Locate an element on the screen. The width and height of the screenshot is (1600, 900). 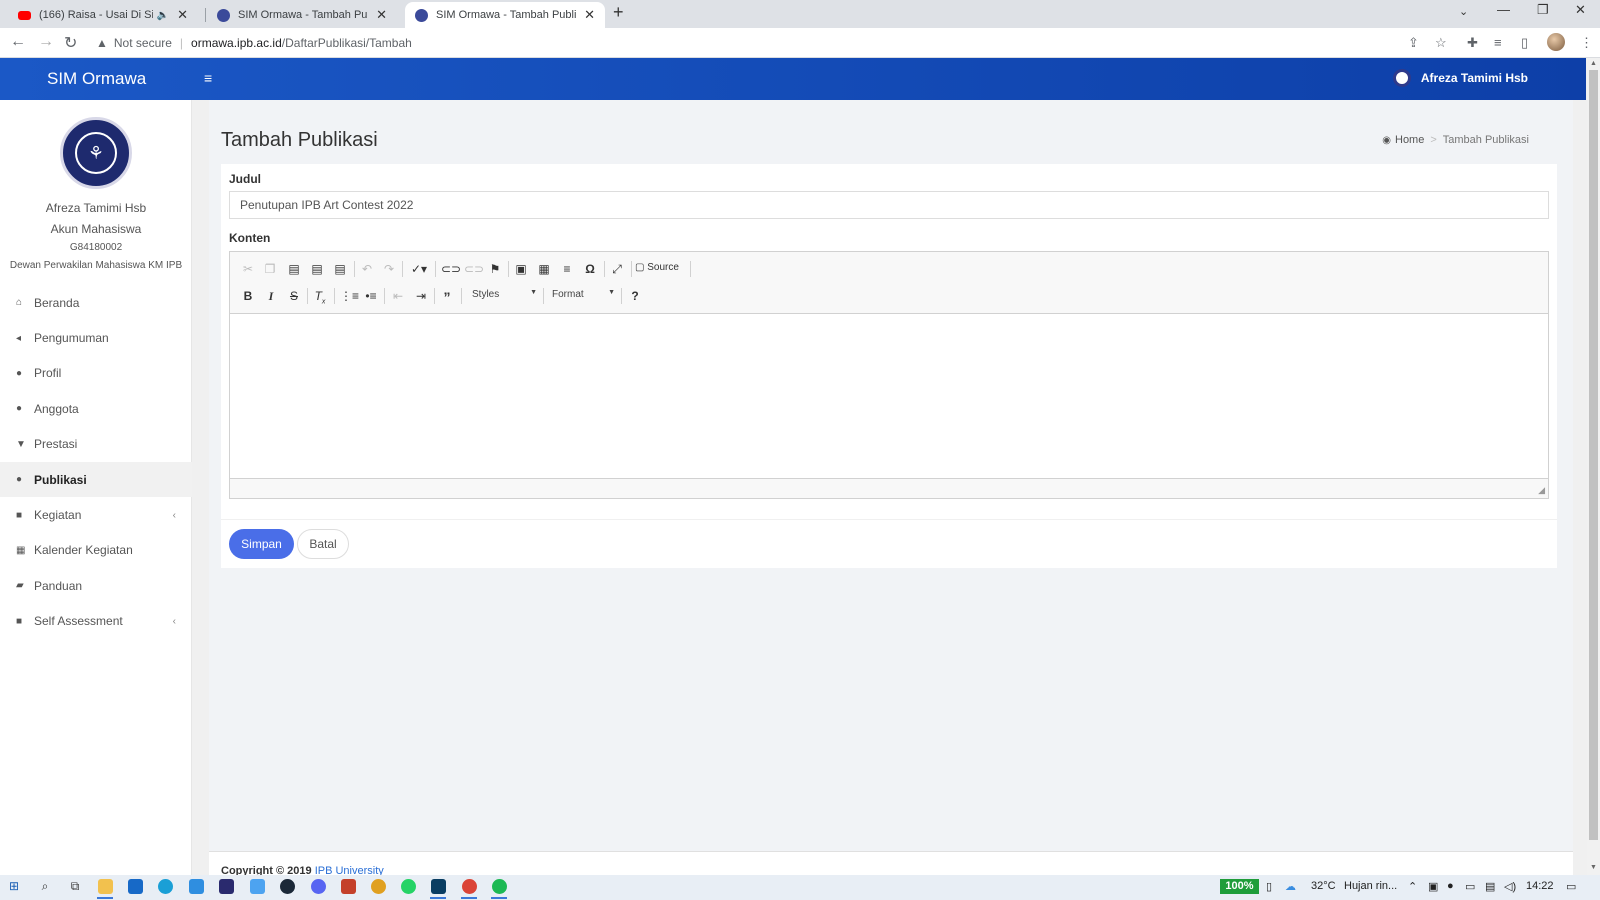
extensions-icon: ✚ is located at coordinates (1472, 43).